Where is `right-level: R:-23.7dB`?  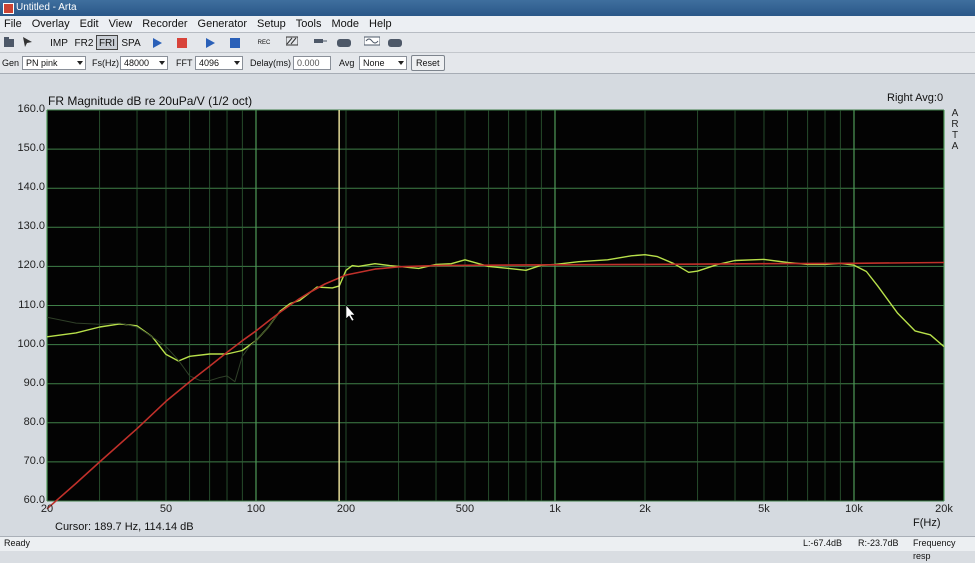 right-level: R:-23.7dB is located at coordinates (878, 543).